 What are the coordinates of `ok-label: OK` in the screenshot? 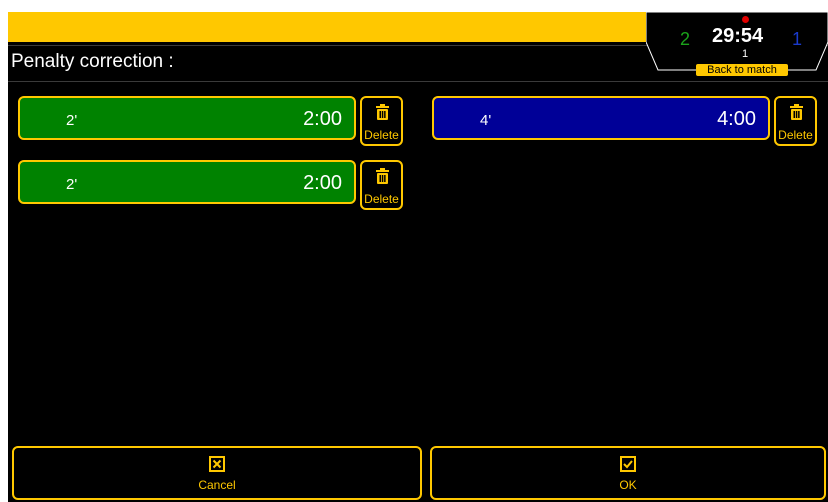 It's located at (628, 485).